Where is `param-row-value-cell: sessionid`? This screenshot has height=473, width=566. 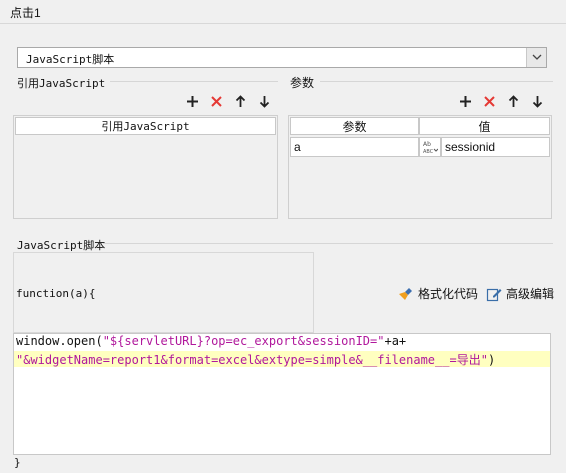 param-row-value-cell: sessionid is located at coordinates (495, 147).